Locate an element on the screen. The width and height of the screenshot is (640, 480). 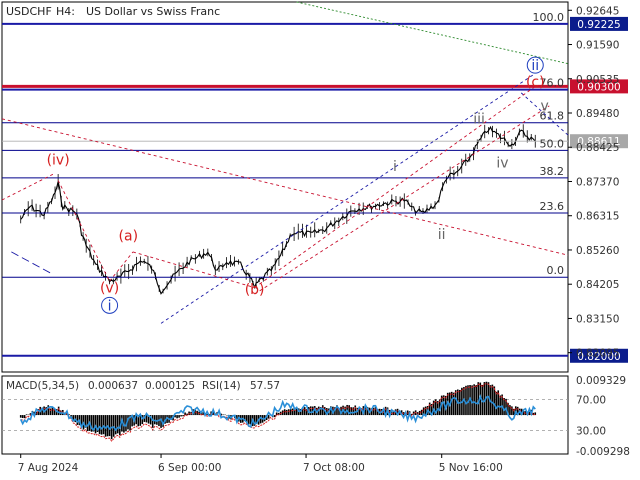
x-tick-label: 7 Aug 2024 is located at coordinates (48, 468).